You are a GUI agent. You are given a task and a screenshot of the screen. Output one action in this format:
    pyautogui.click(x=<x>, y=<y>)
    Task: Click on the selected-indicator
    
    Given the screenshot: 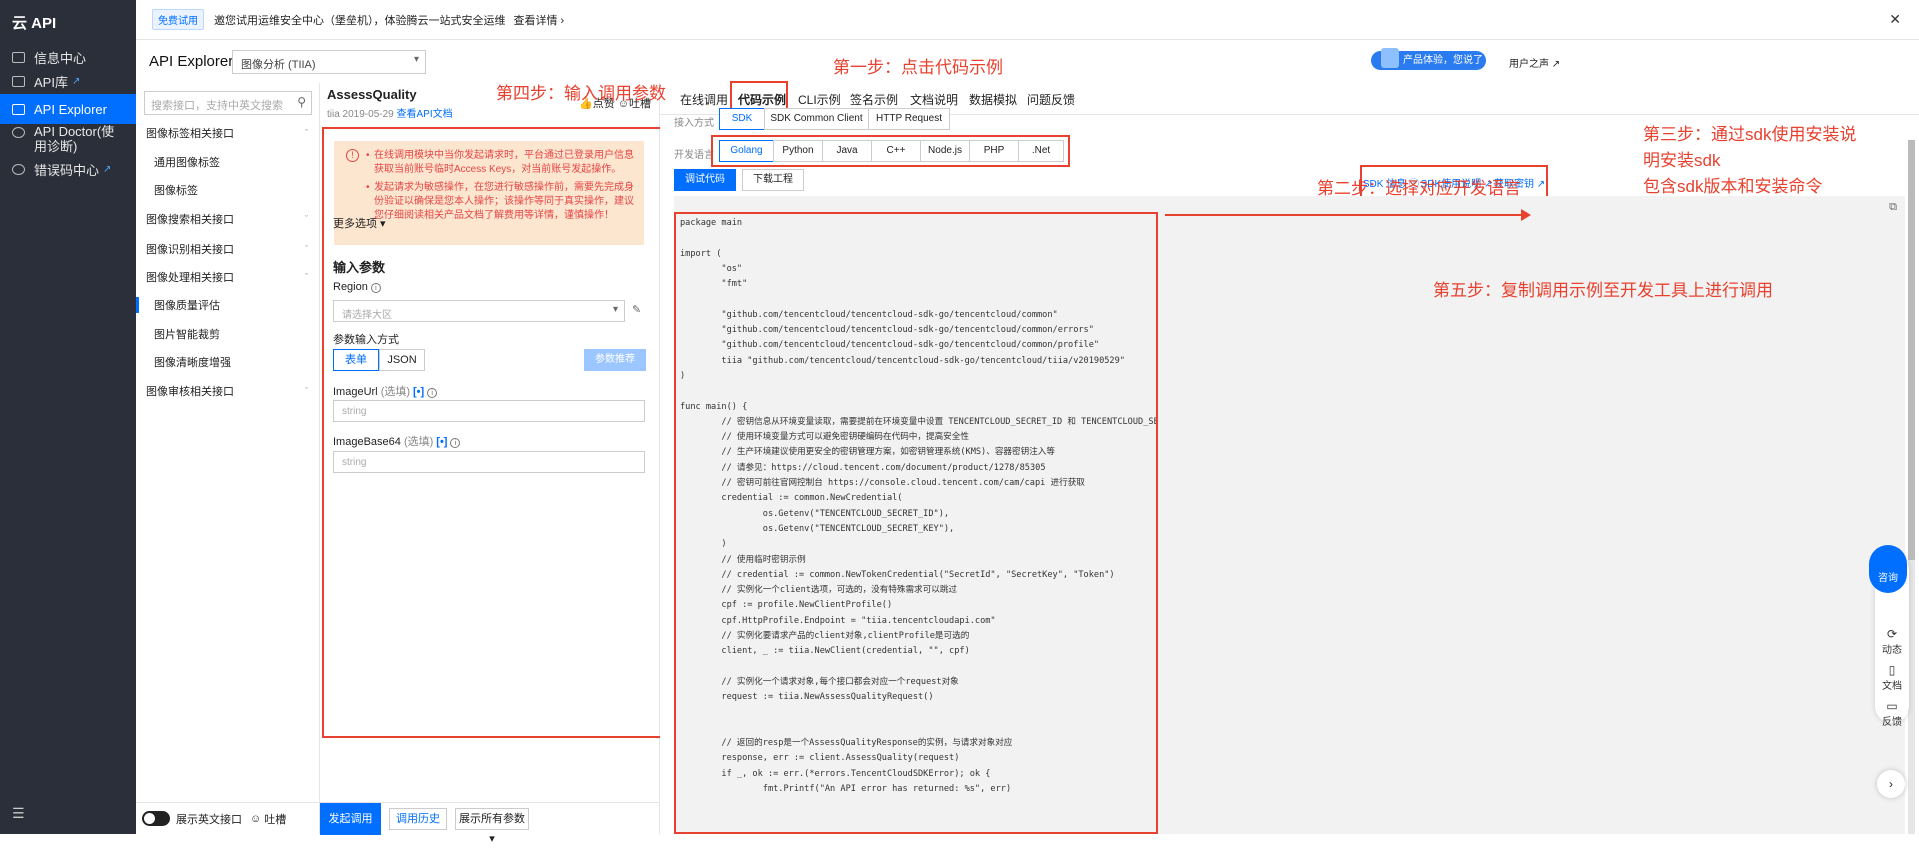 What is the action you would take?
    pyautogui.click(x=137, y=305)
    